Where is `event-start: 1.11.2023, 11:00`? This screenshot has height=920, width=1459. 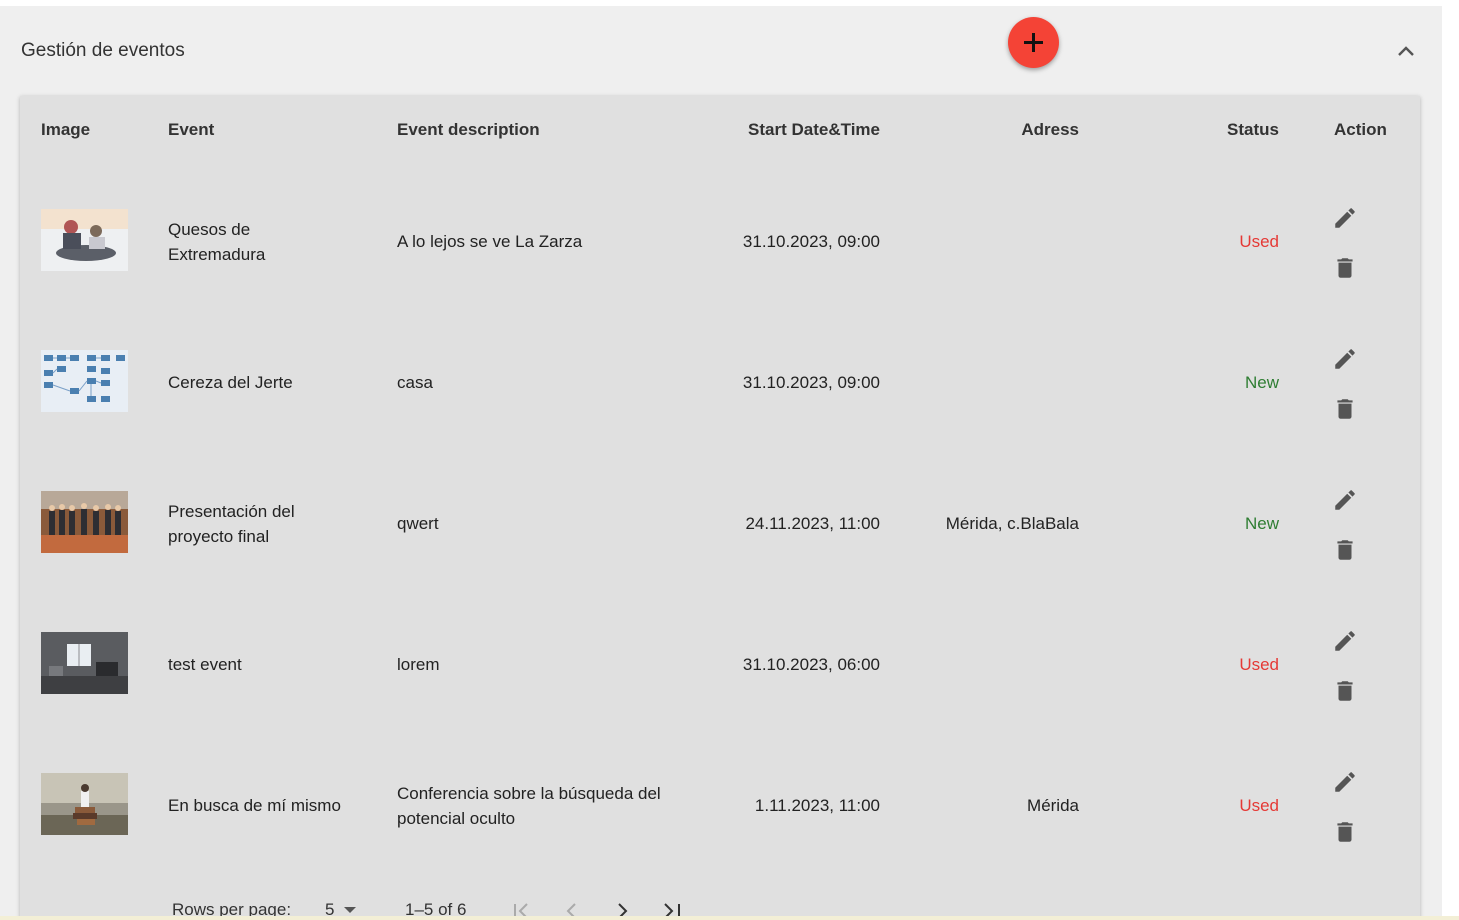 event-start: 1.11.2023, 11:00 is located at coordinates (817, 805).